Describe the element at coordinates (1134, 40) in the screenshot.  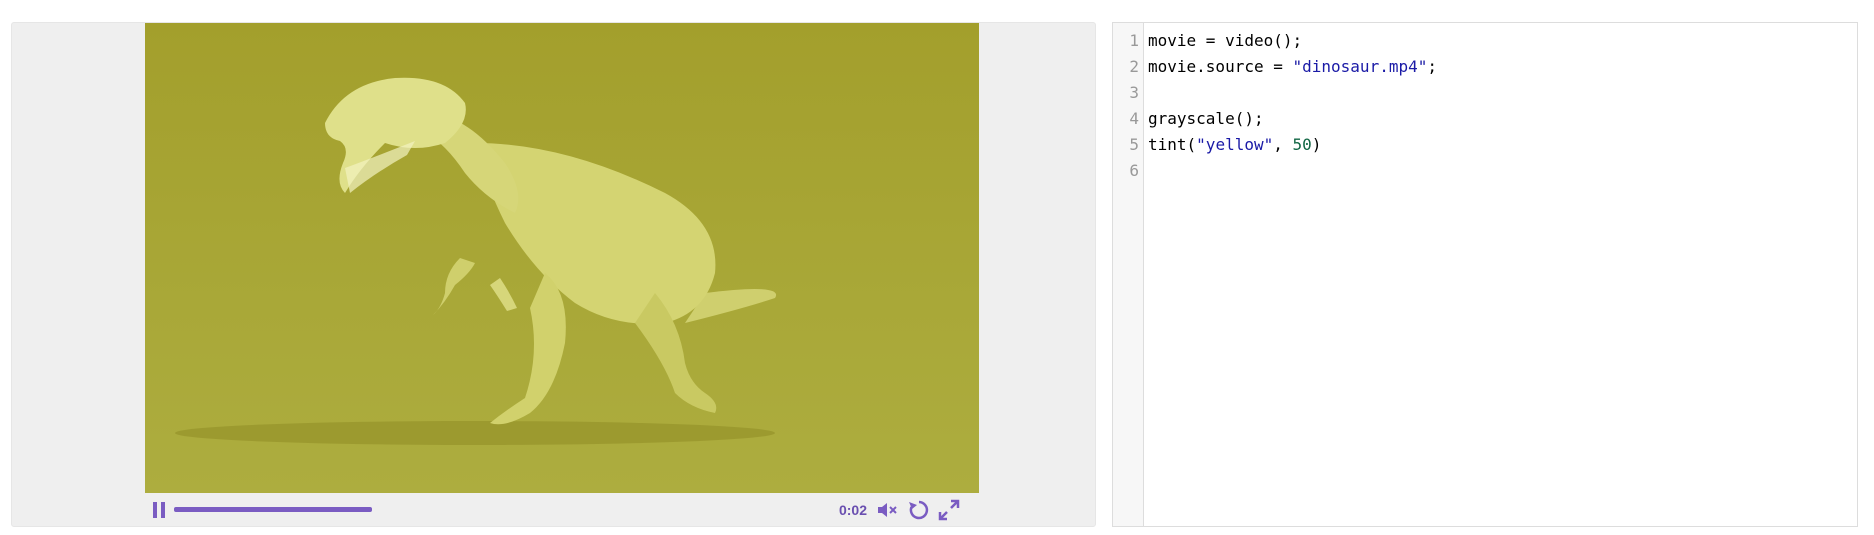
I see `line-number: 1` at that location.